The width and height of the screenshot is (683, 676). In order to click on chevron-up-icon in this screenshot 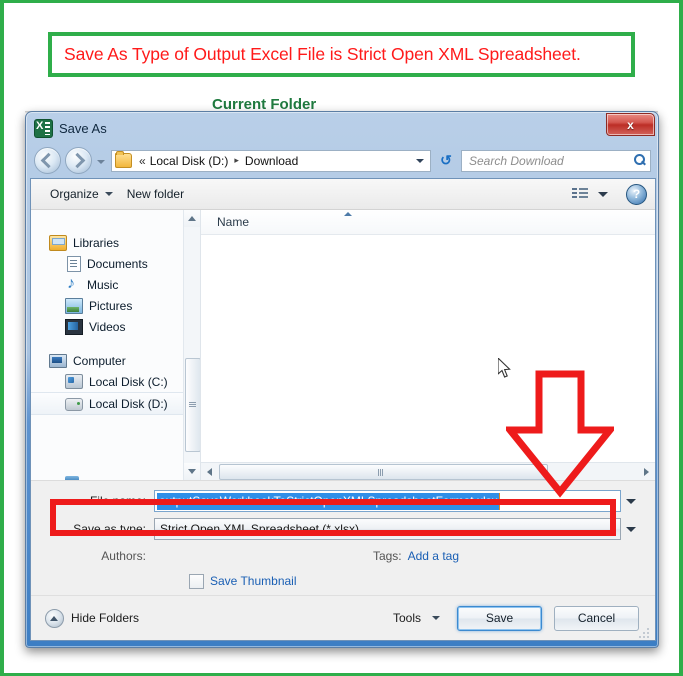, I will do `click(54, 618)`.